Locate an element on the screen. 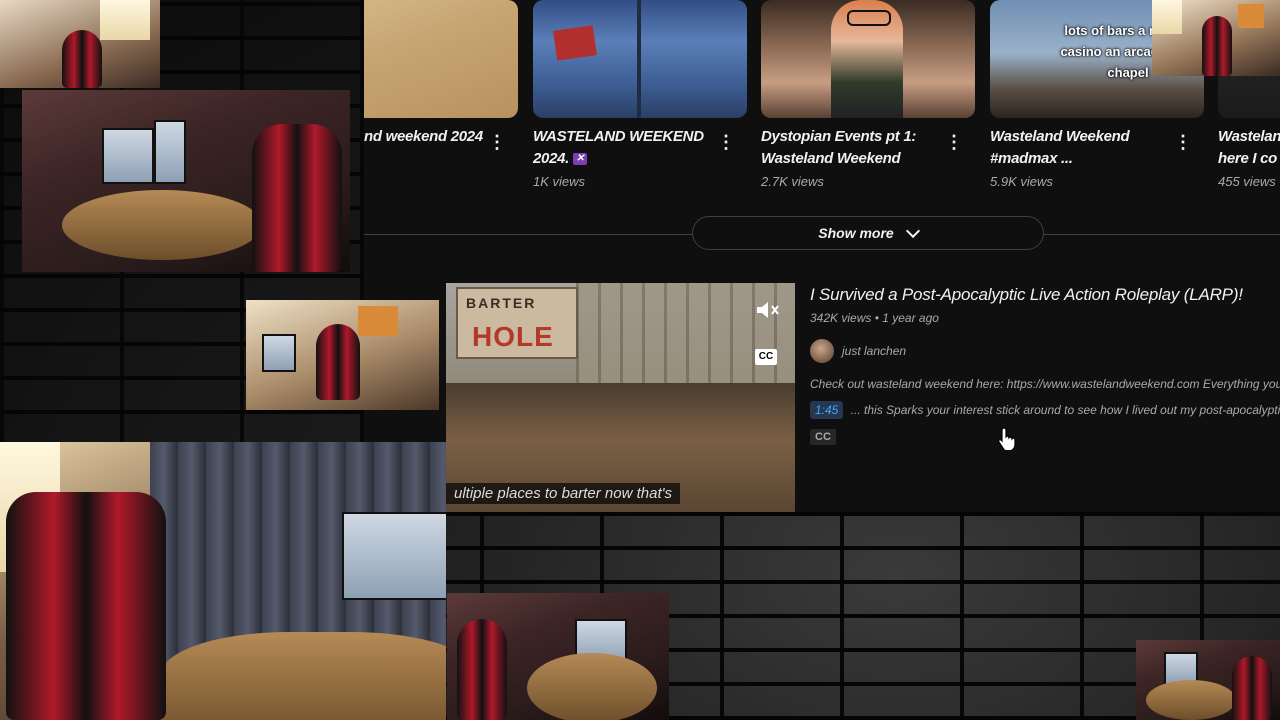 The height and width of the screenshot is (720, 1280). video-subtitle: ultiple places to barter now that's is located at coordinates (563, 493).